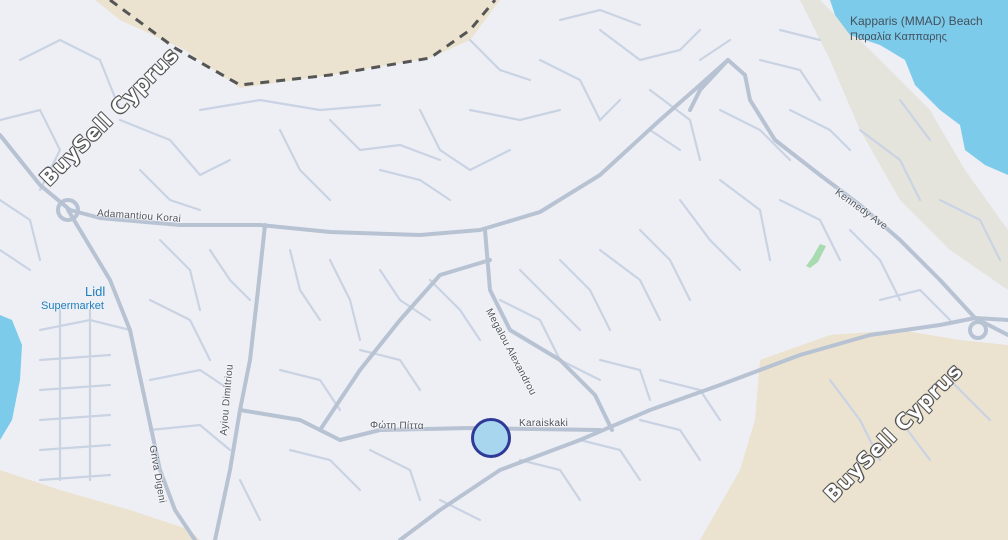 The width and height of the screenshot is (1008, 540). Describe the element at coordinates (898, 37) in the screenshot. I see `poi-beach-subtitle: Παραλία Καππαρης` at that location.